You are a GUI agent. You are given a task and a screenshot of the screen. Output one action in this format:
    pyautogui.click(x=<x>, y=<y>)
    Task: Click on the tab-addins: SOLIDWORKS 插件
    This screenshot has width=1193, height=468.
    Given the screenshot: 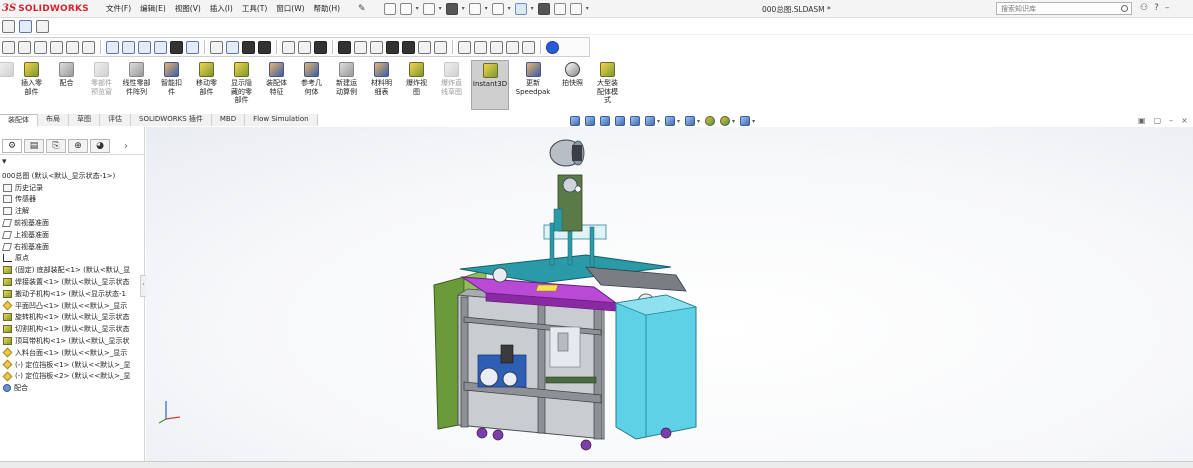 What is the action you would take?
    pyautogui.click(x=171, y=120)
    